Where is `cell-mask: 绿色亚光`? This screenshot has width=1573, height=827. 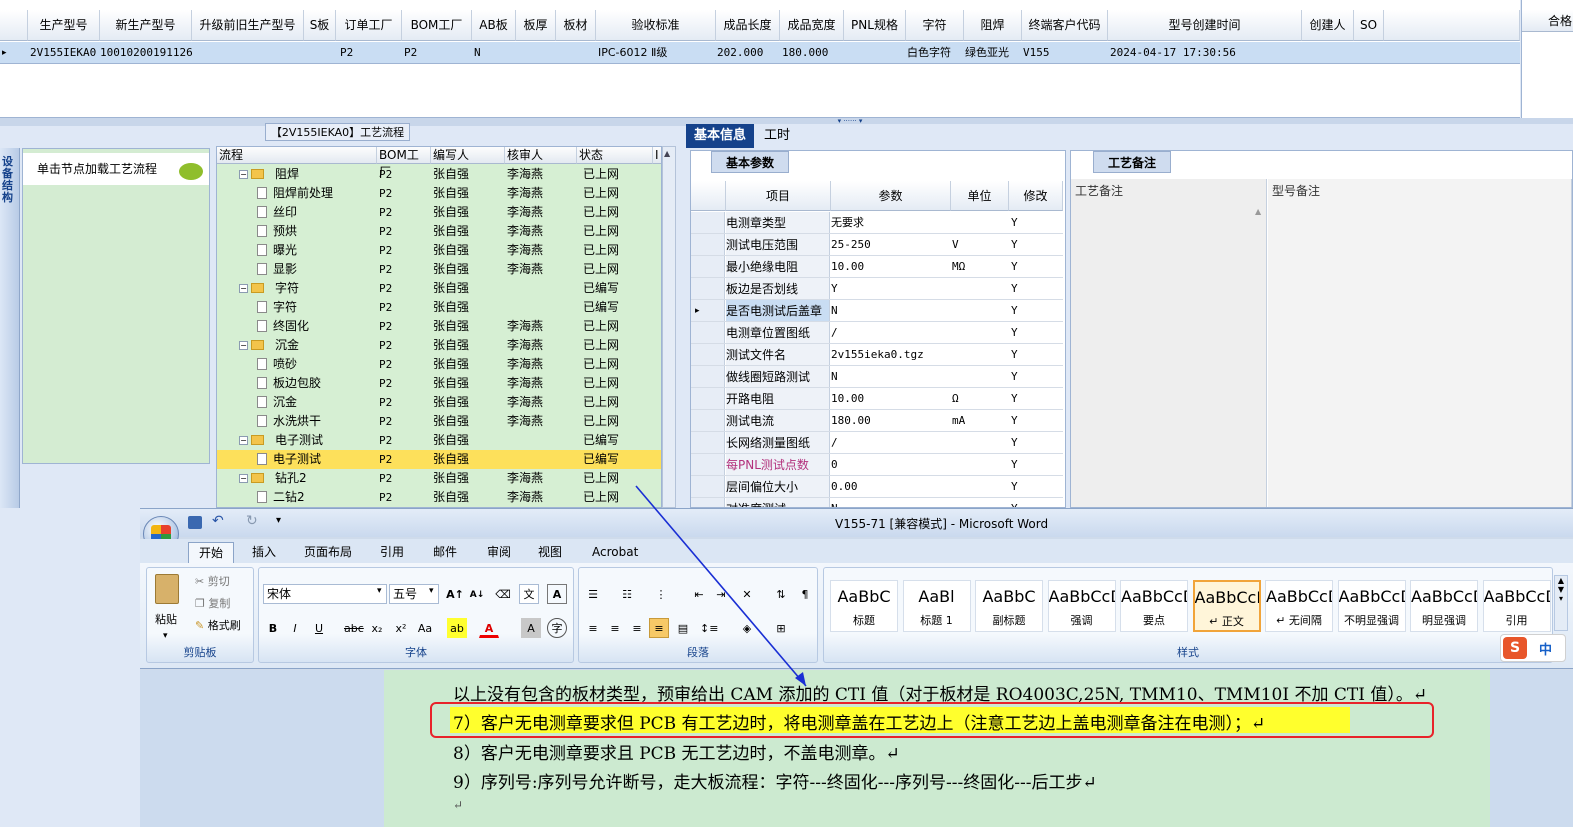
cell-mask: 绿色亚光 is located at coordinates (987, 53).